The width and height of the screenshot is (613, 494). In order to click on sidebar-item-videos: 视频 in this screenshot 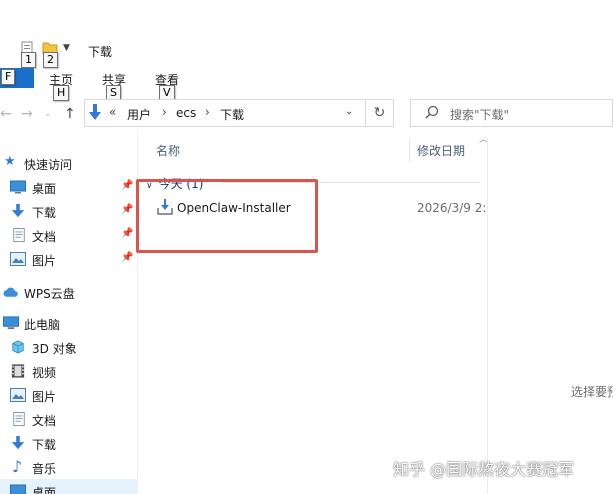, I will do `click(69, 371)`.